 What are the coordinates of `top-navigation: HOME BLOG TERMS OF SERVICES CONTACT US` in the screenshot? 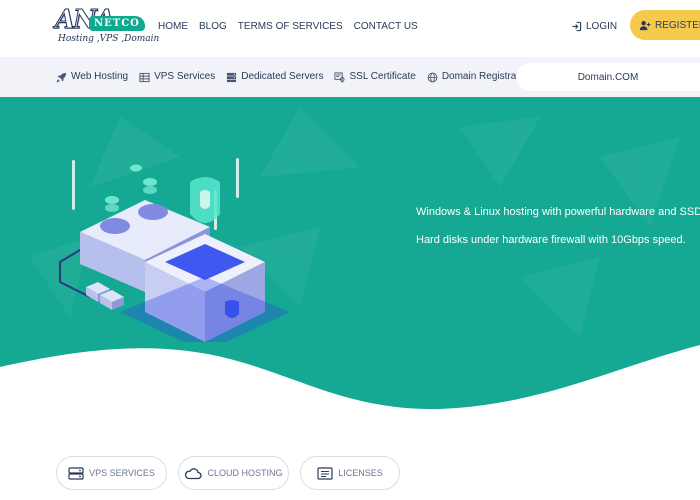 It's located at (288, 27).